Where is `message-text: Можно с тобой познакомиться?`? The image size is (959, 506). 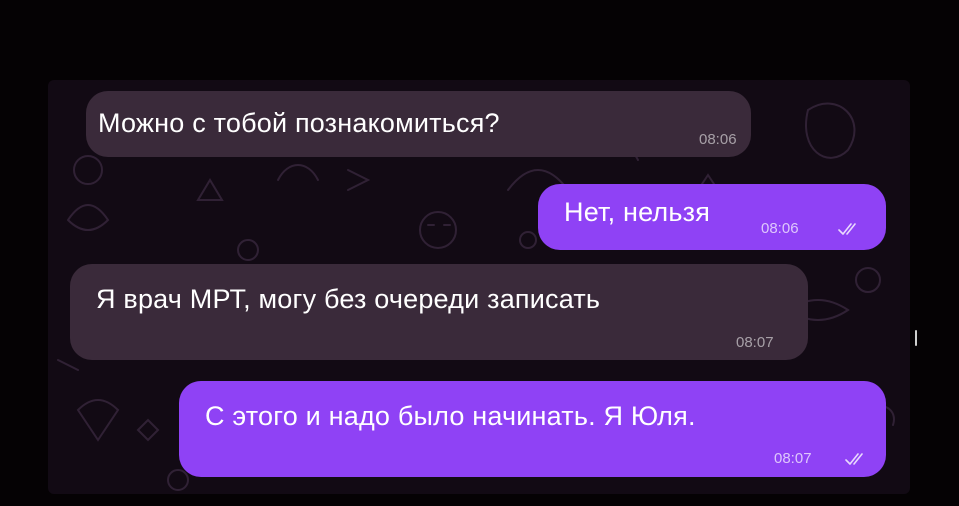
message-text: Можно с тобой познакомиться? is located at coordinates (299, 123).